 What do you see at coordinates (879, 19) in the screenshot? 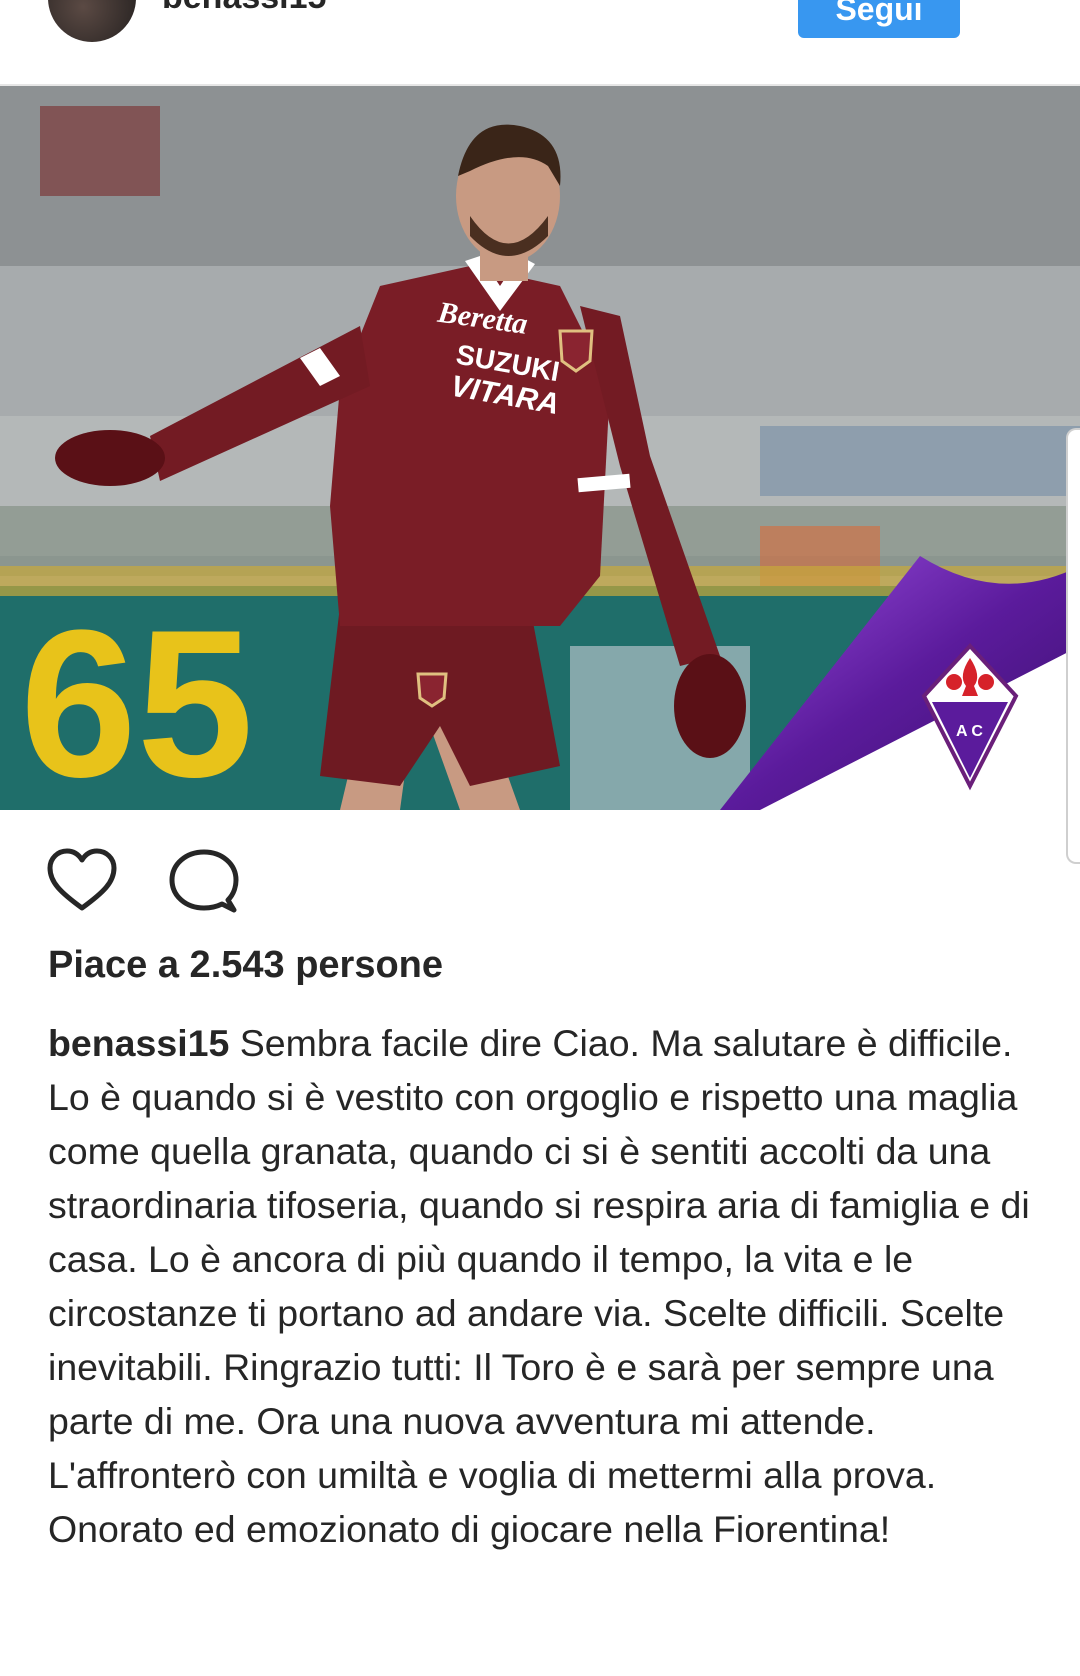
I see `follow-button: Segui` at bounding box center [879, 19].